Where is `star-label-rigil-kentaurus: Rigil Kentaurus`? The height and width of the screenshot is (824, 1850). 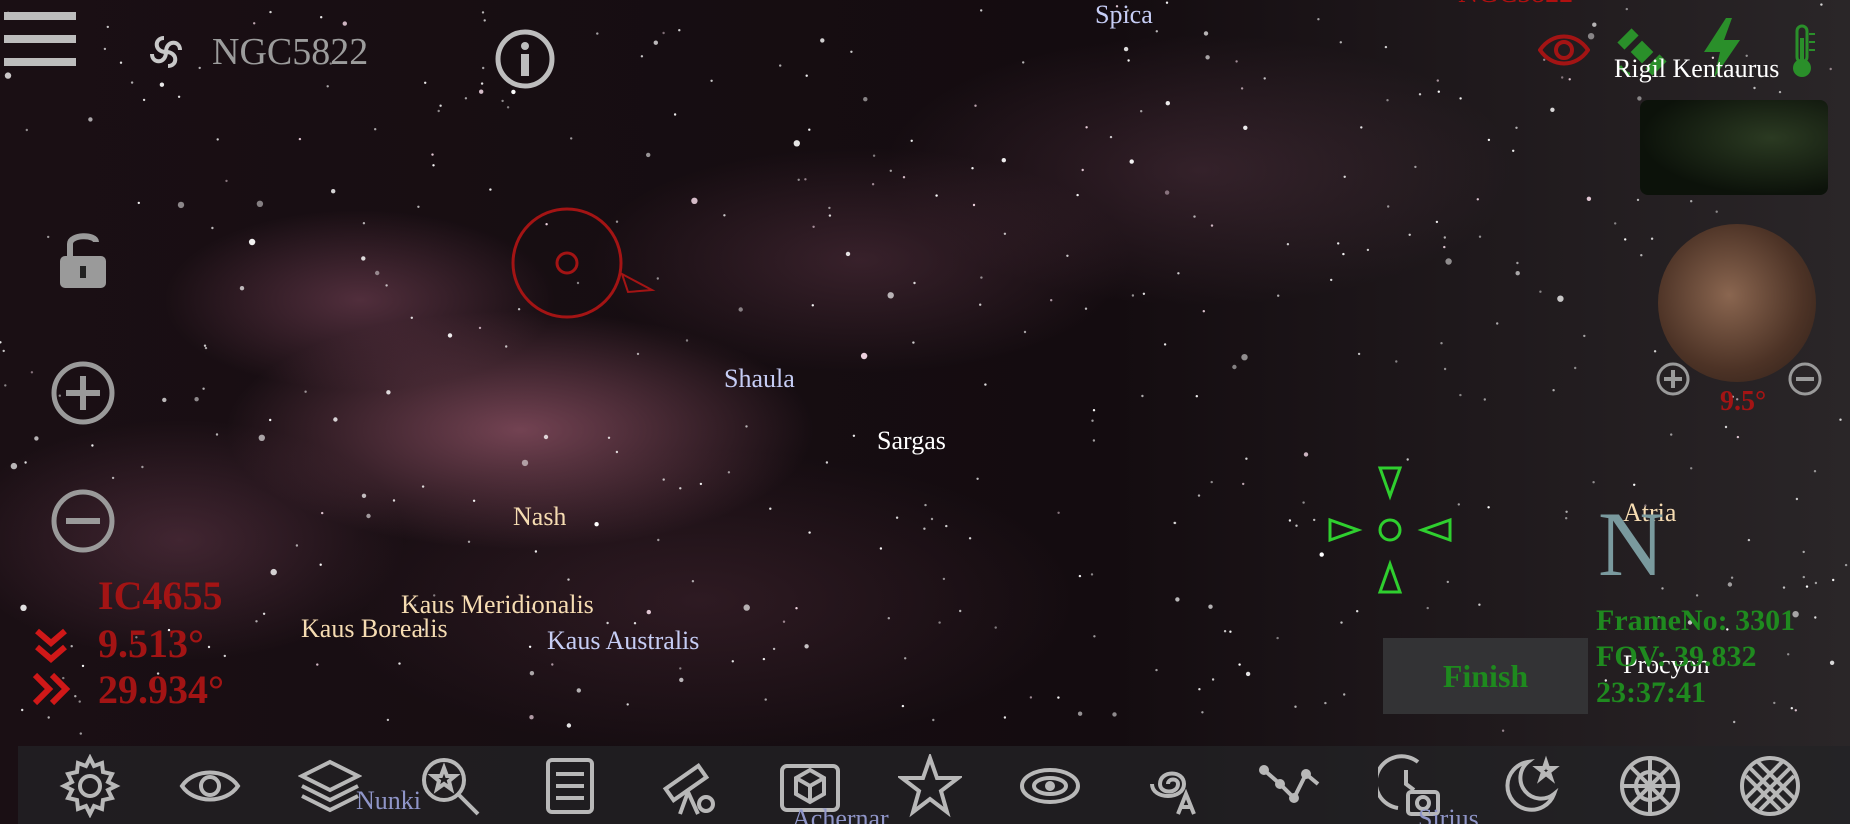 star-label-rigil-kentaurus: Rigil Kentaurus is located at coordinates (1696, 69).